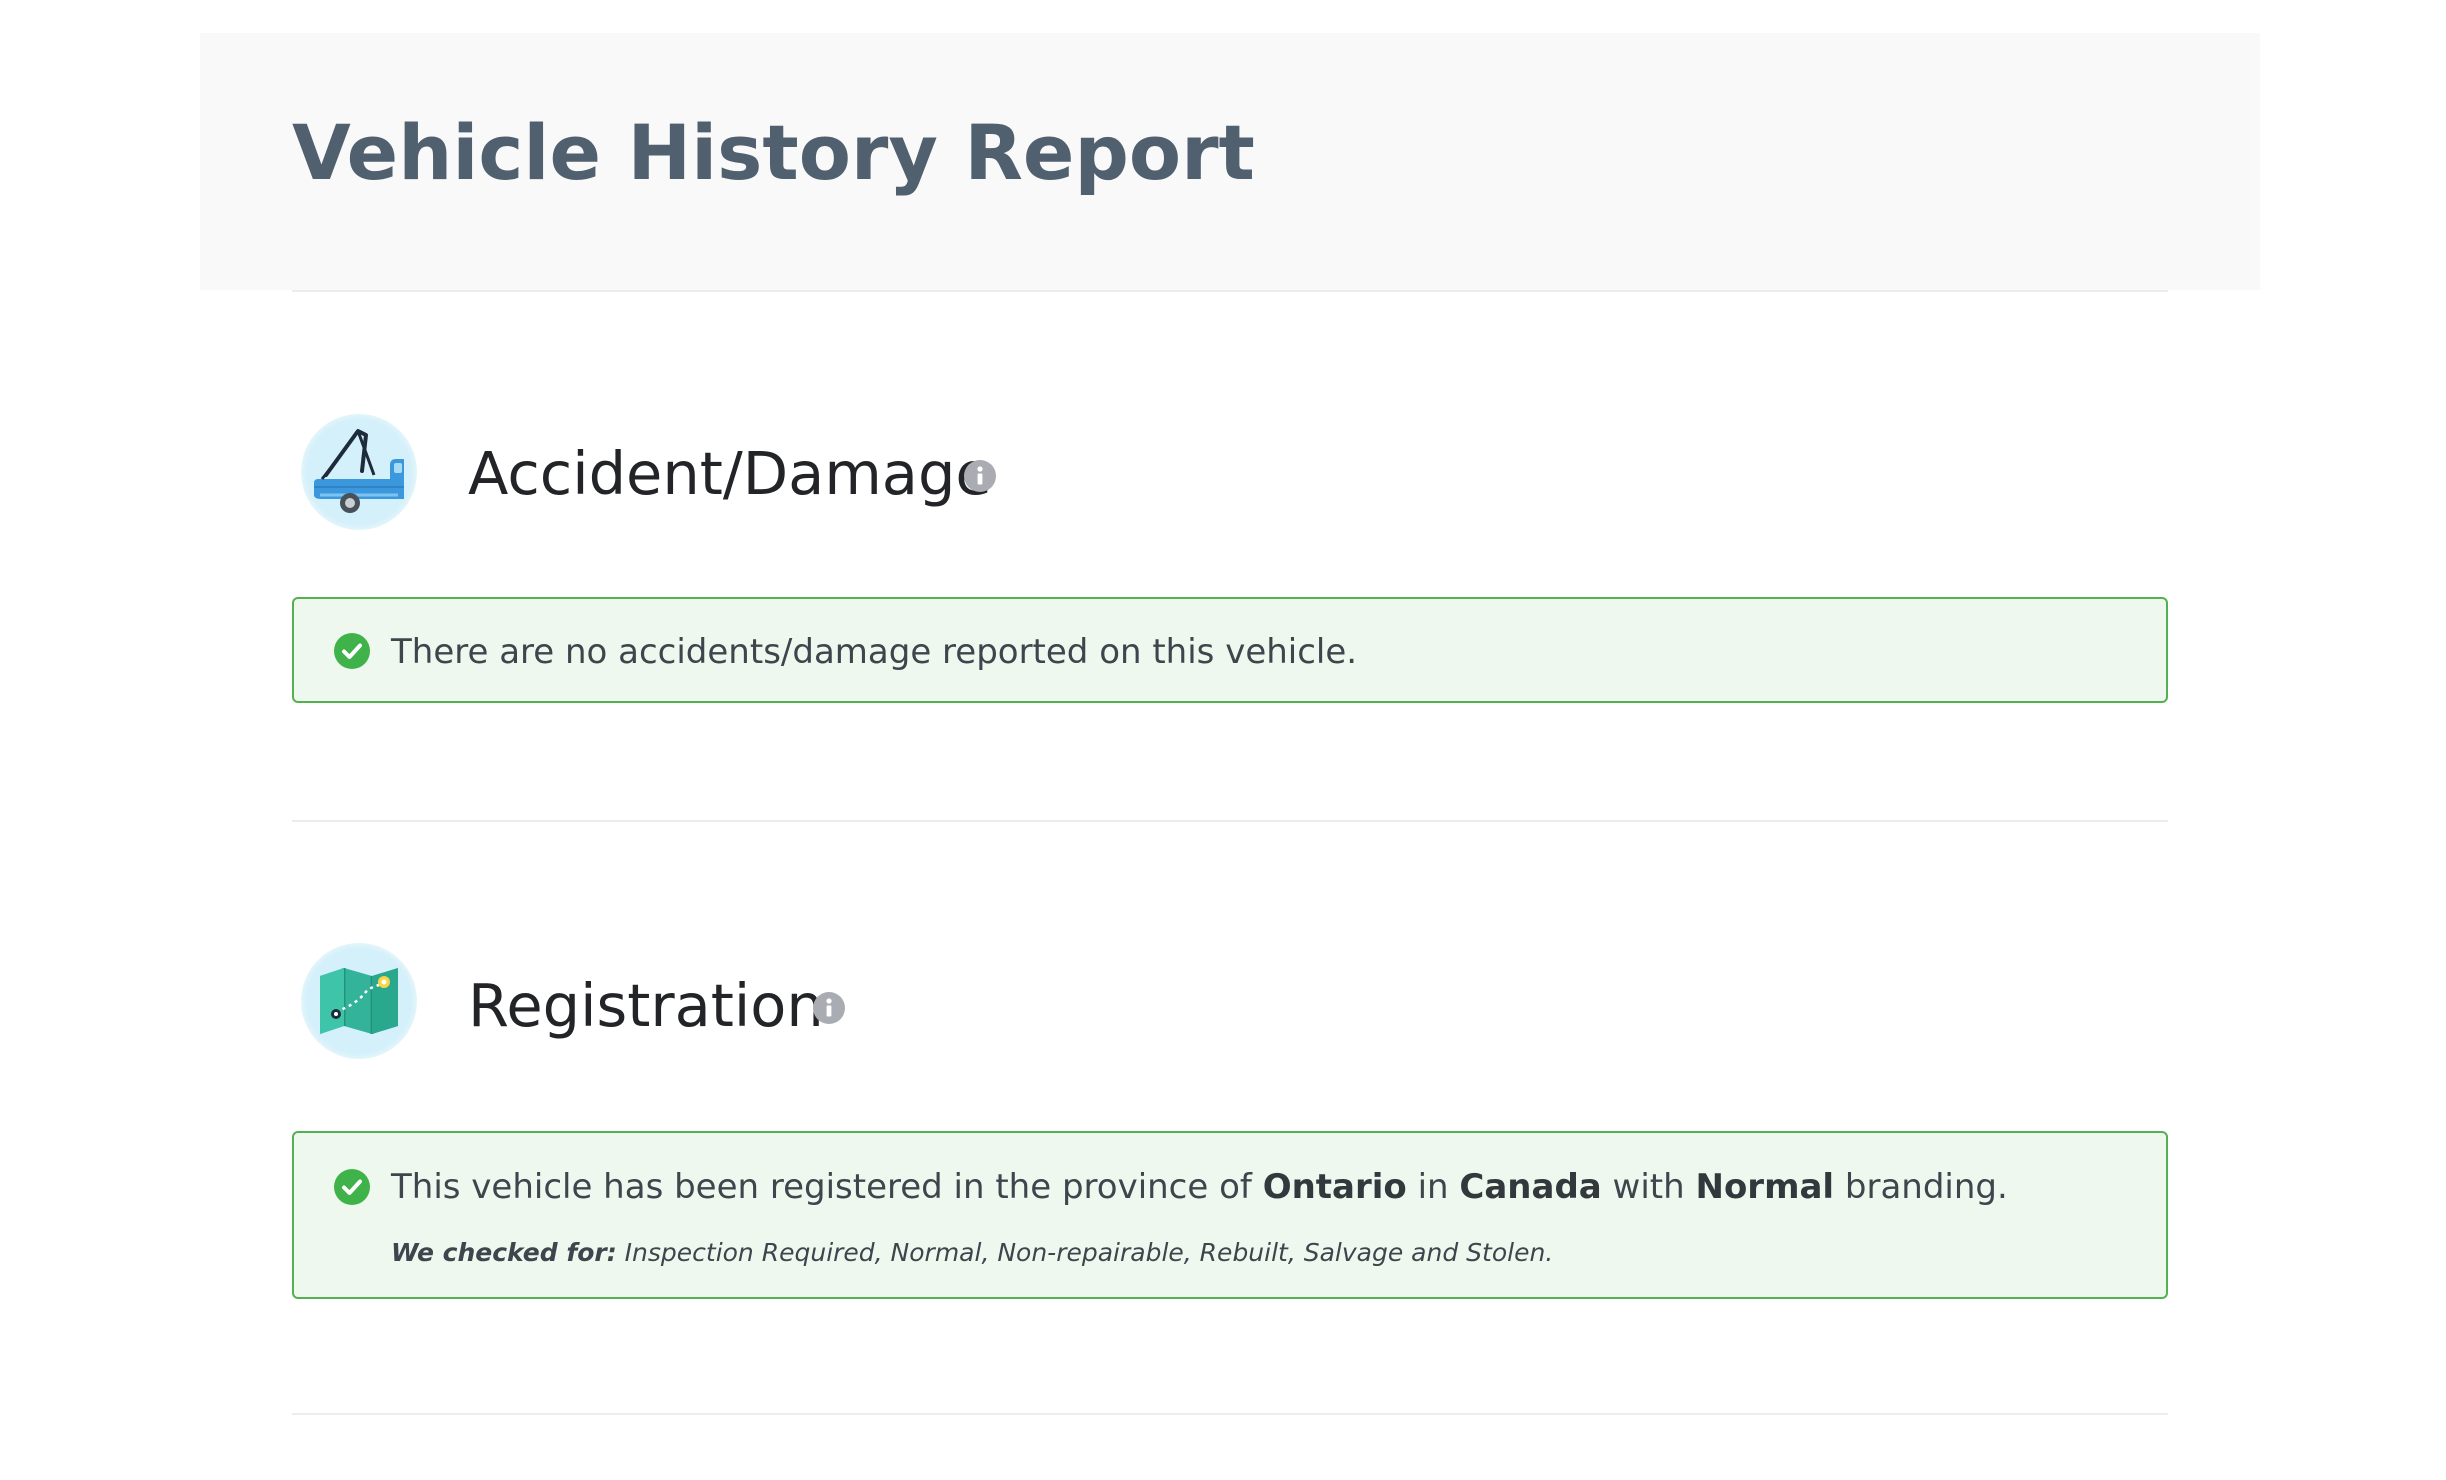  Describe the element at coordinates (646, 1005) in the screenshot. I see `section-title: Registration` at that location.